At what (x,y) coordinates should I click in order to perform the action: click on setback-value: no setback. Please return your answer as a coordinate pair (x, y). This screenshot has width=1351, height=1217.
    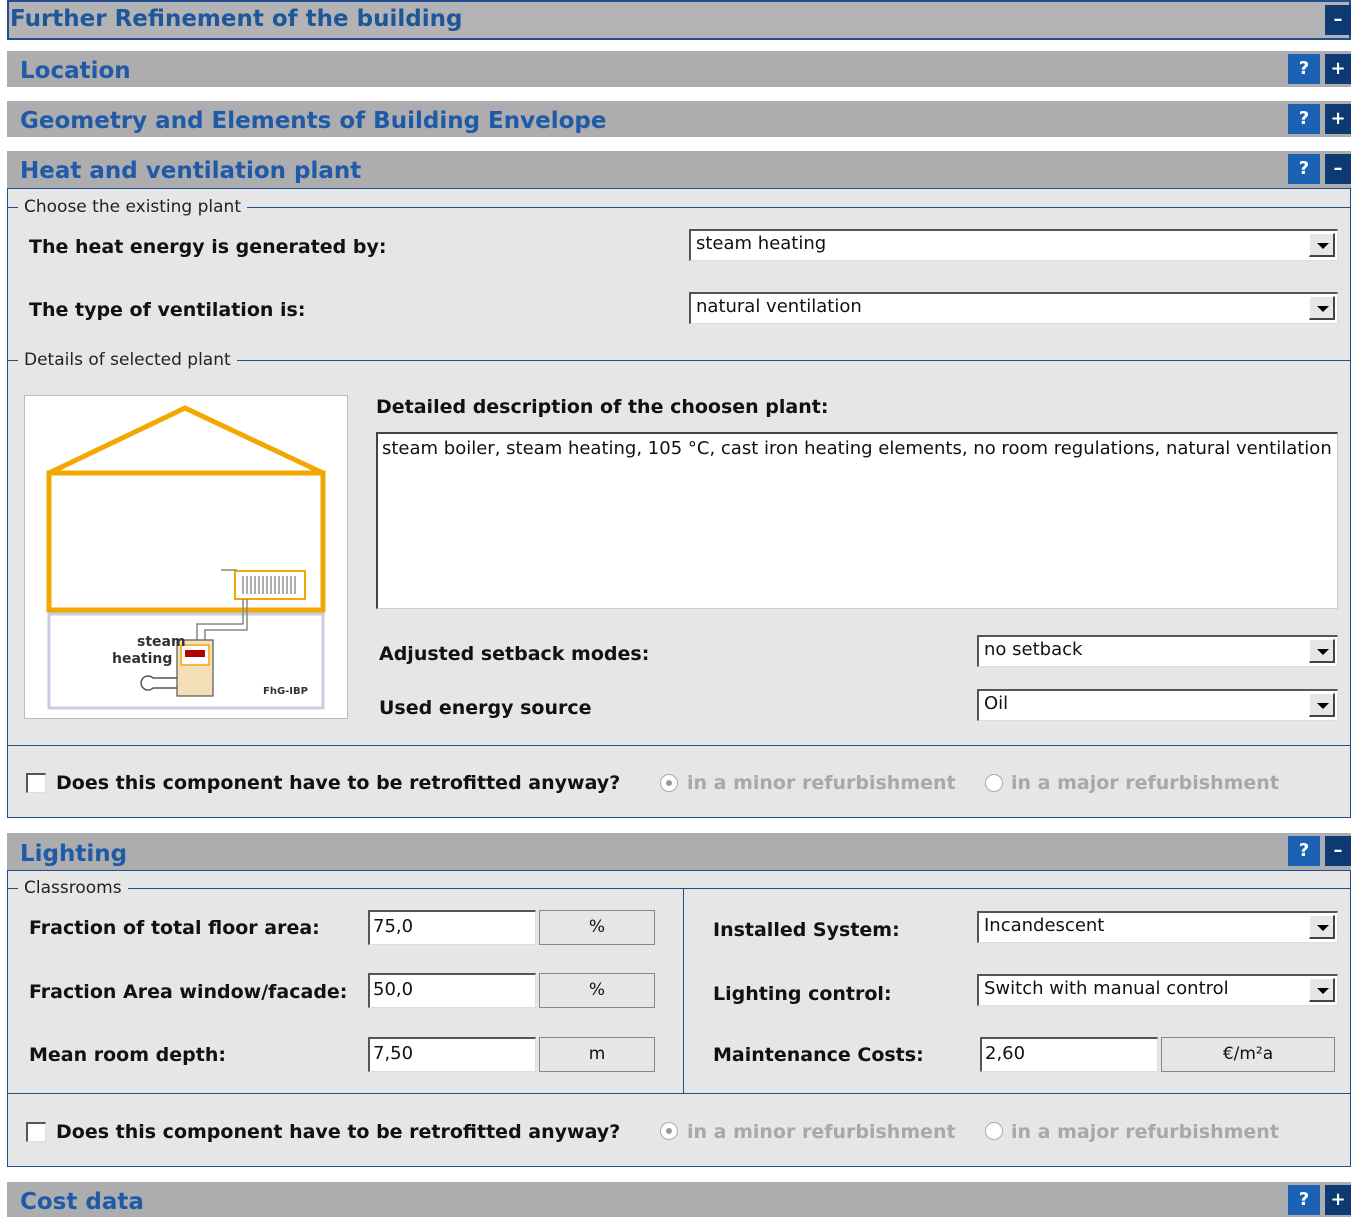
    Looking at the image, I should click on (1033, 649).